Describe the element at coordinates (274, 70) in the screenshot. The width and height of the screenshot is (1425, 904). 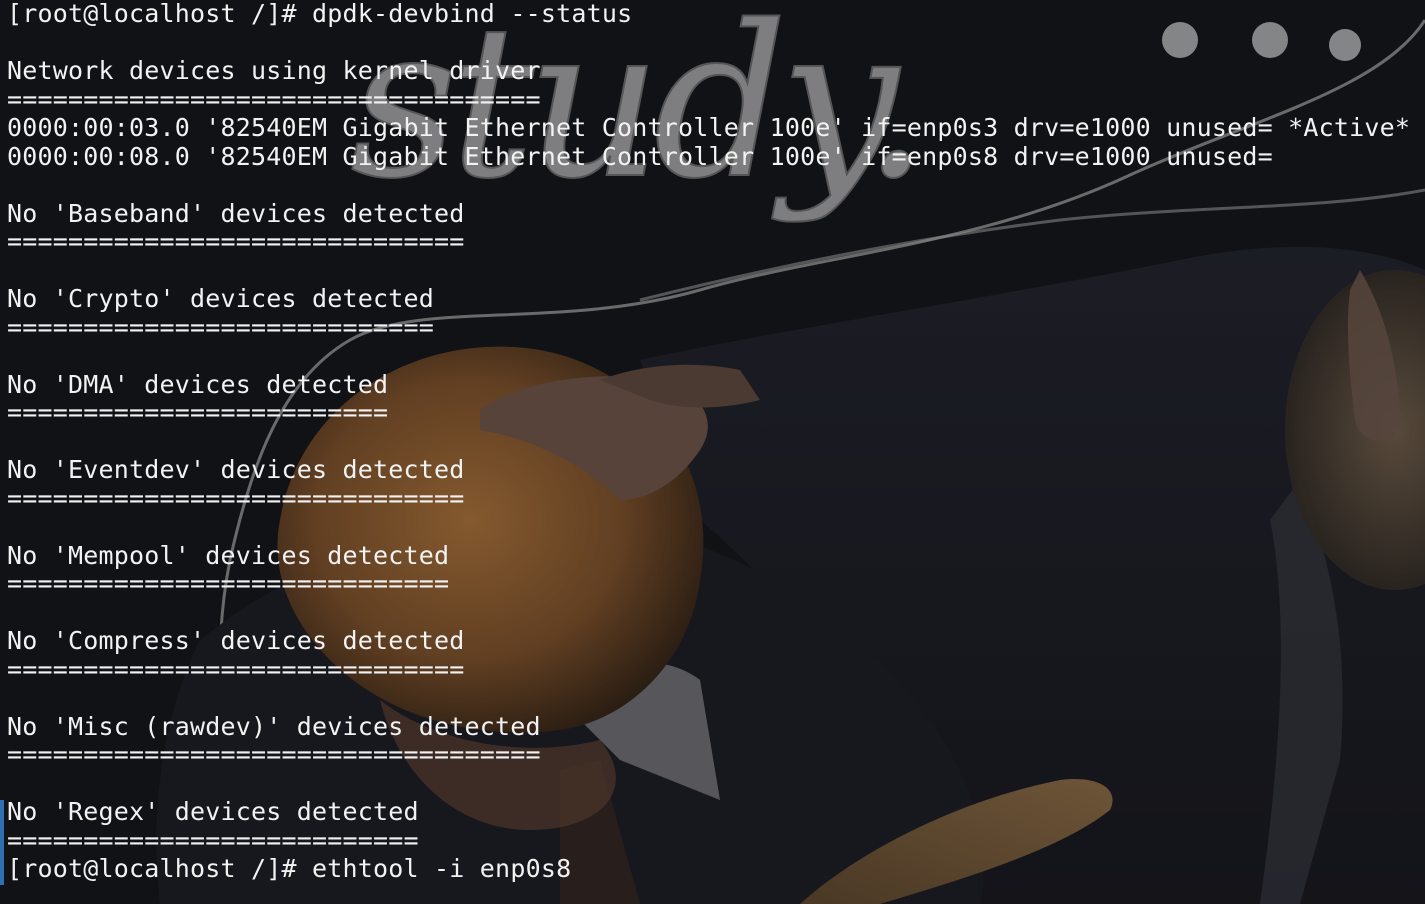
I see `section-heading: Network devices using kernel driver` at that location.